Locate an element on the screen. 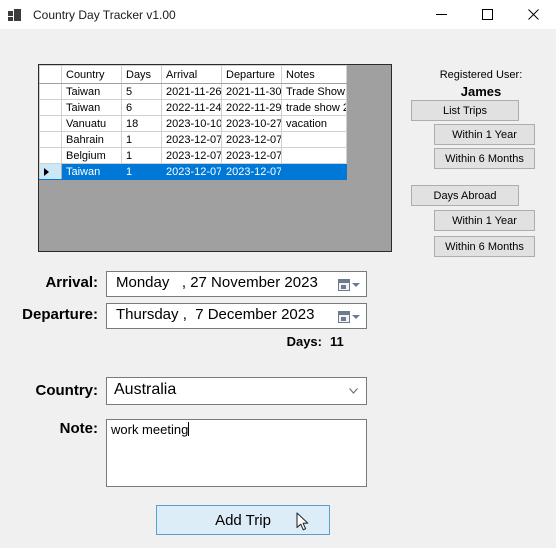  table-row-selected: Taiwan 1 2023-12-07 2023-12-07 is located at coordinates (193, 171).